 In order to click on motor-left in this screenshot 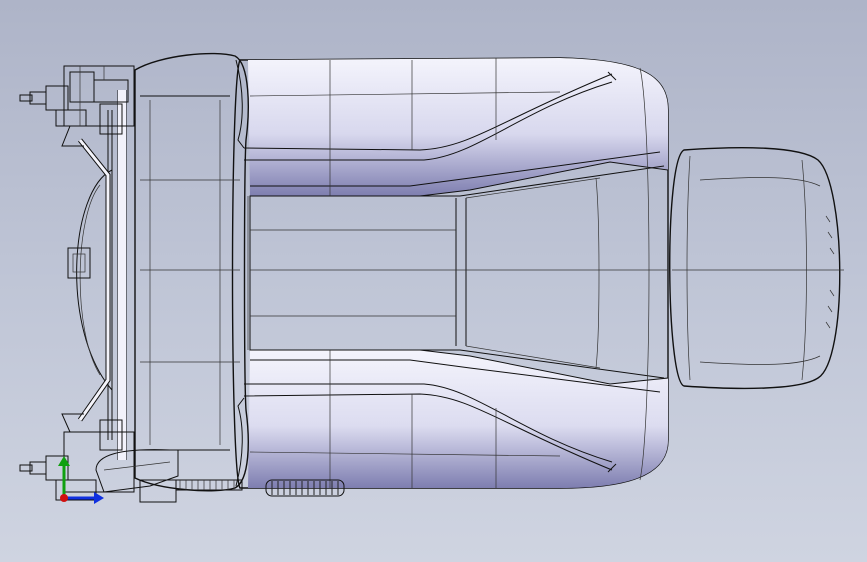, I will do `click(77, 106)`.